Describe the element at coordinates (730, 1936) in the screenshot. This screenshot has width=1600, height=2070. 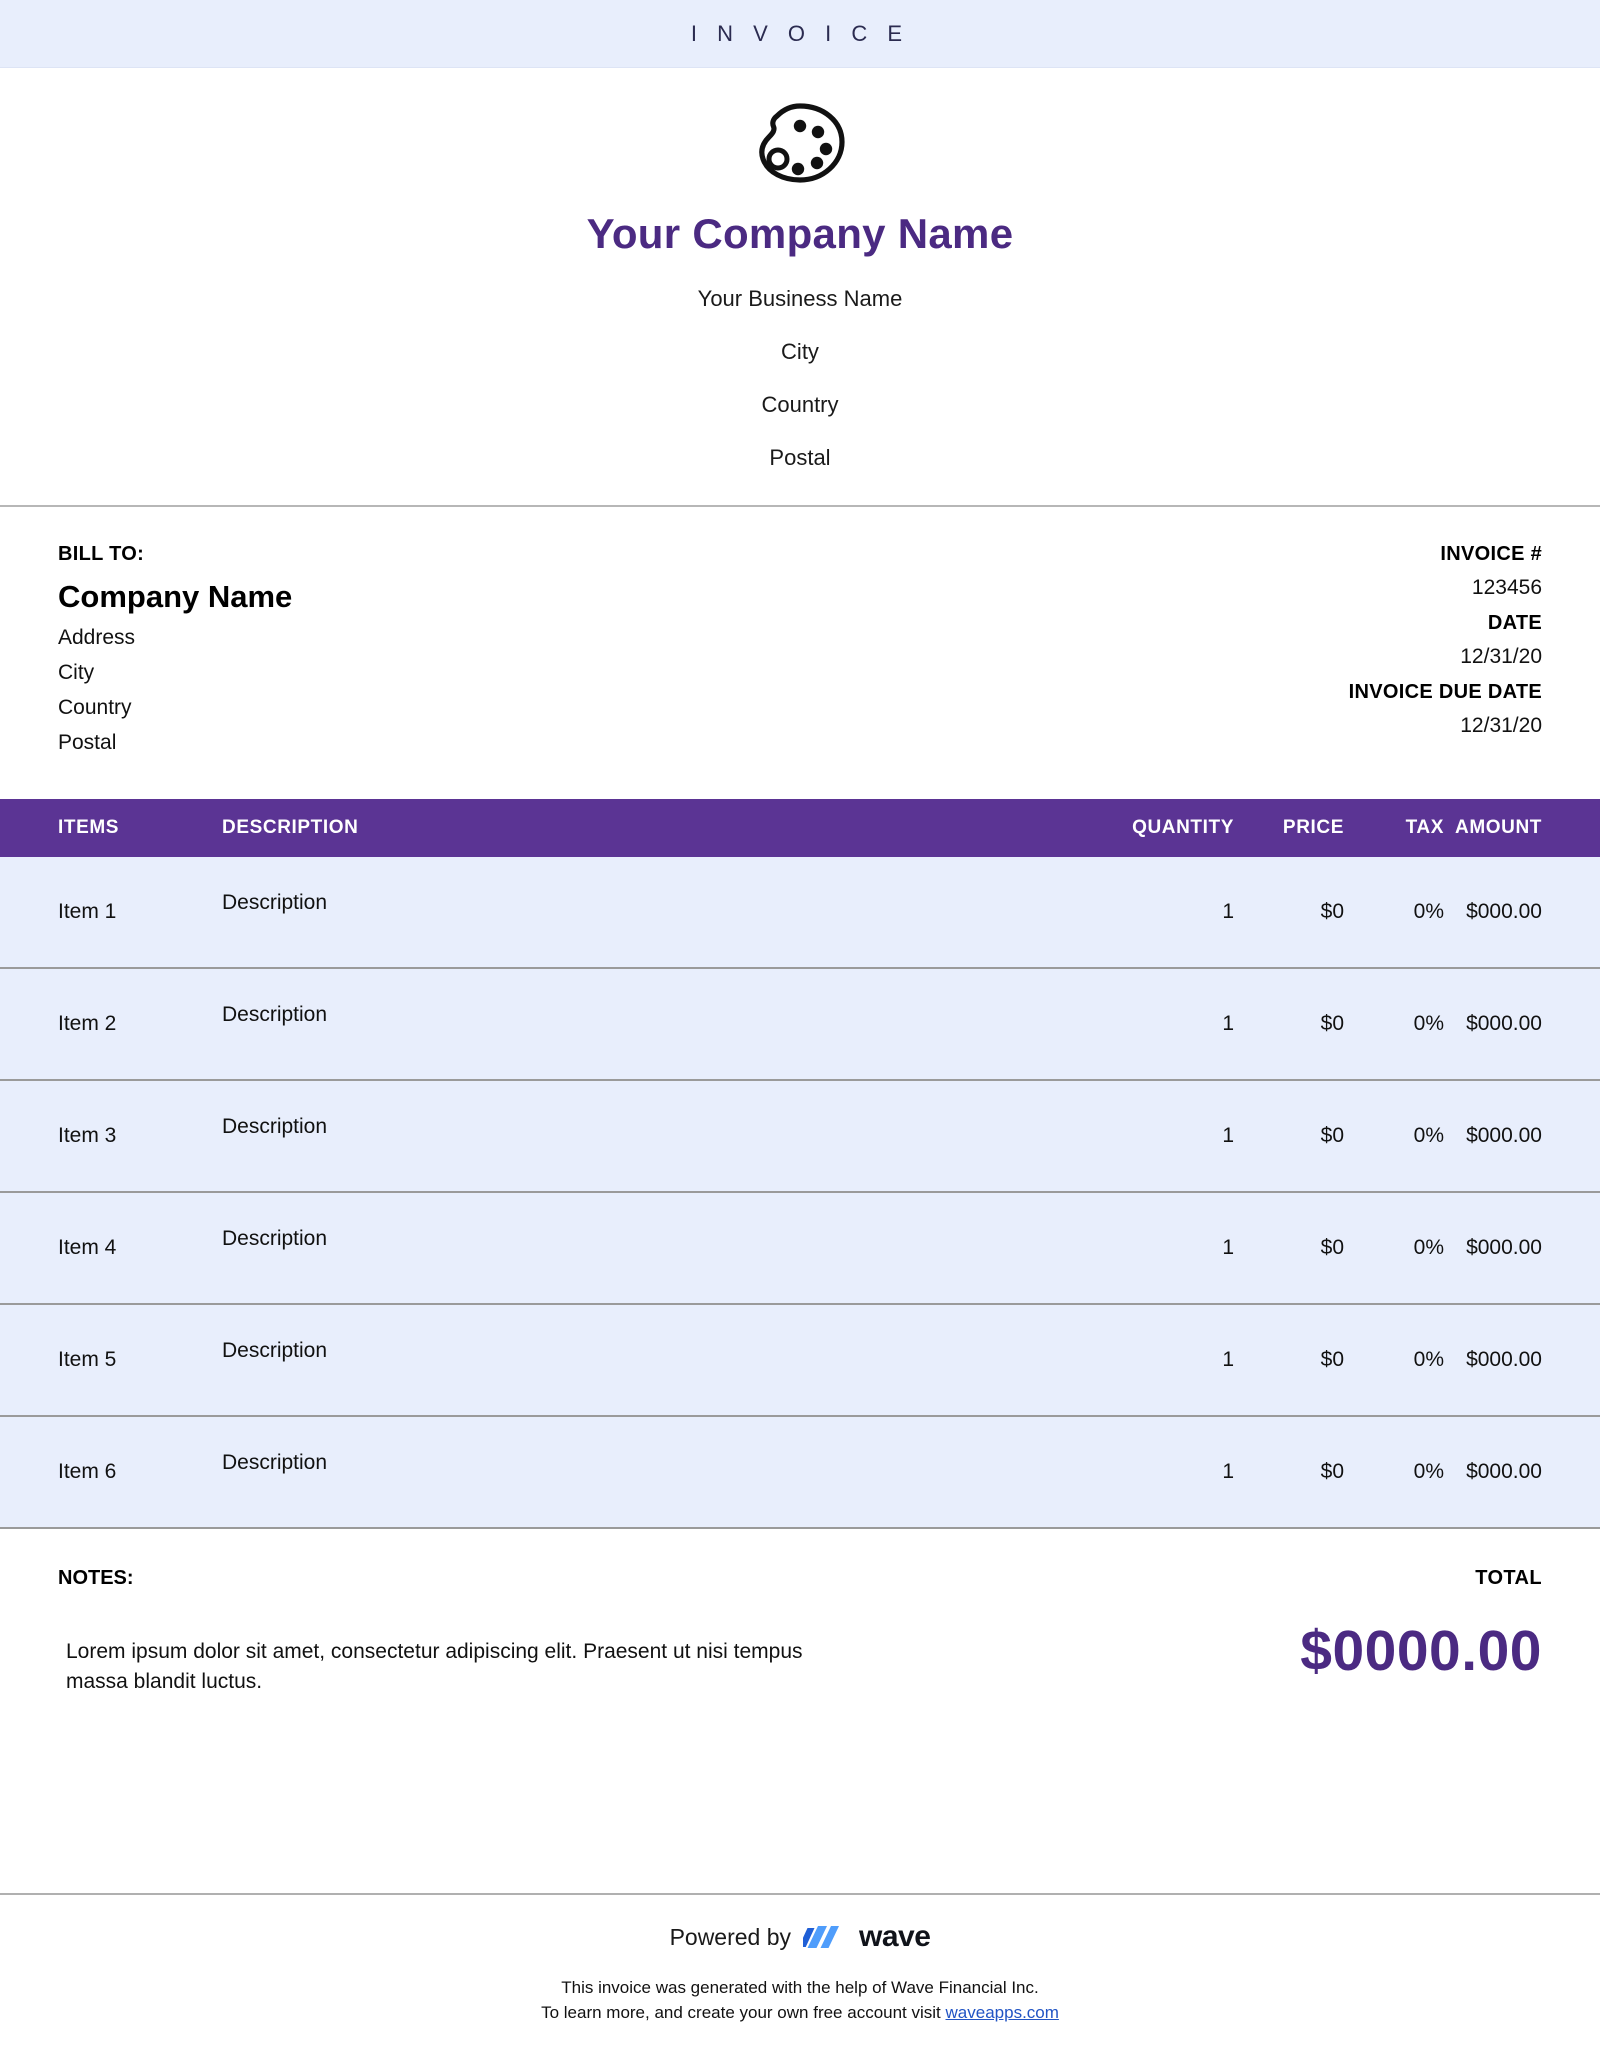
I see `powered-by-label: Powered by` at that location.